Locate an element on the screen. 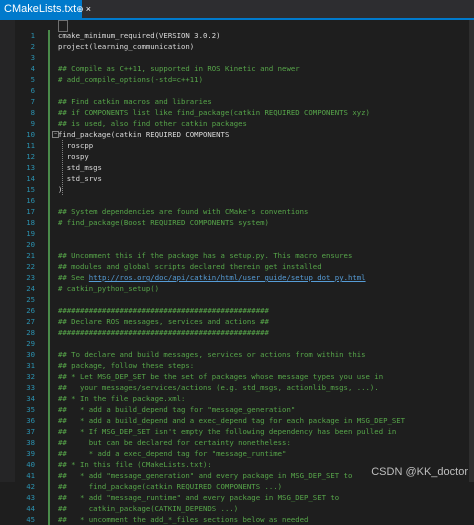 This screenshot has height=525, width=474. tab-cmakelists: CMakeLists.txt ⊕ × is located at coordinates (45, 9).